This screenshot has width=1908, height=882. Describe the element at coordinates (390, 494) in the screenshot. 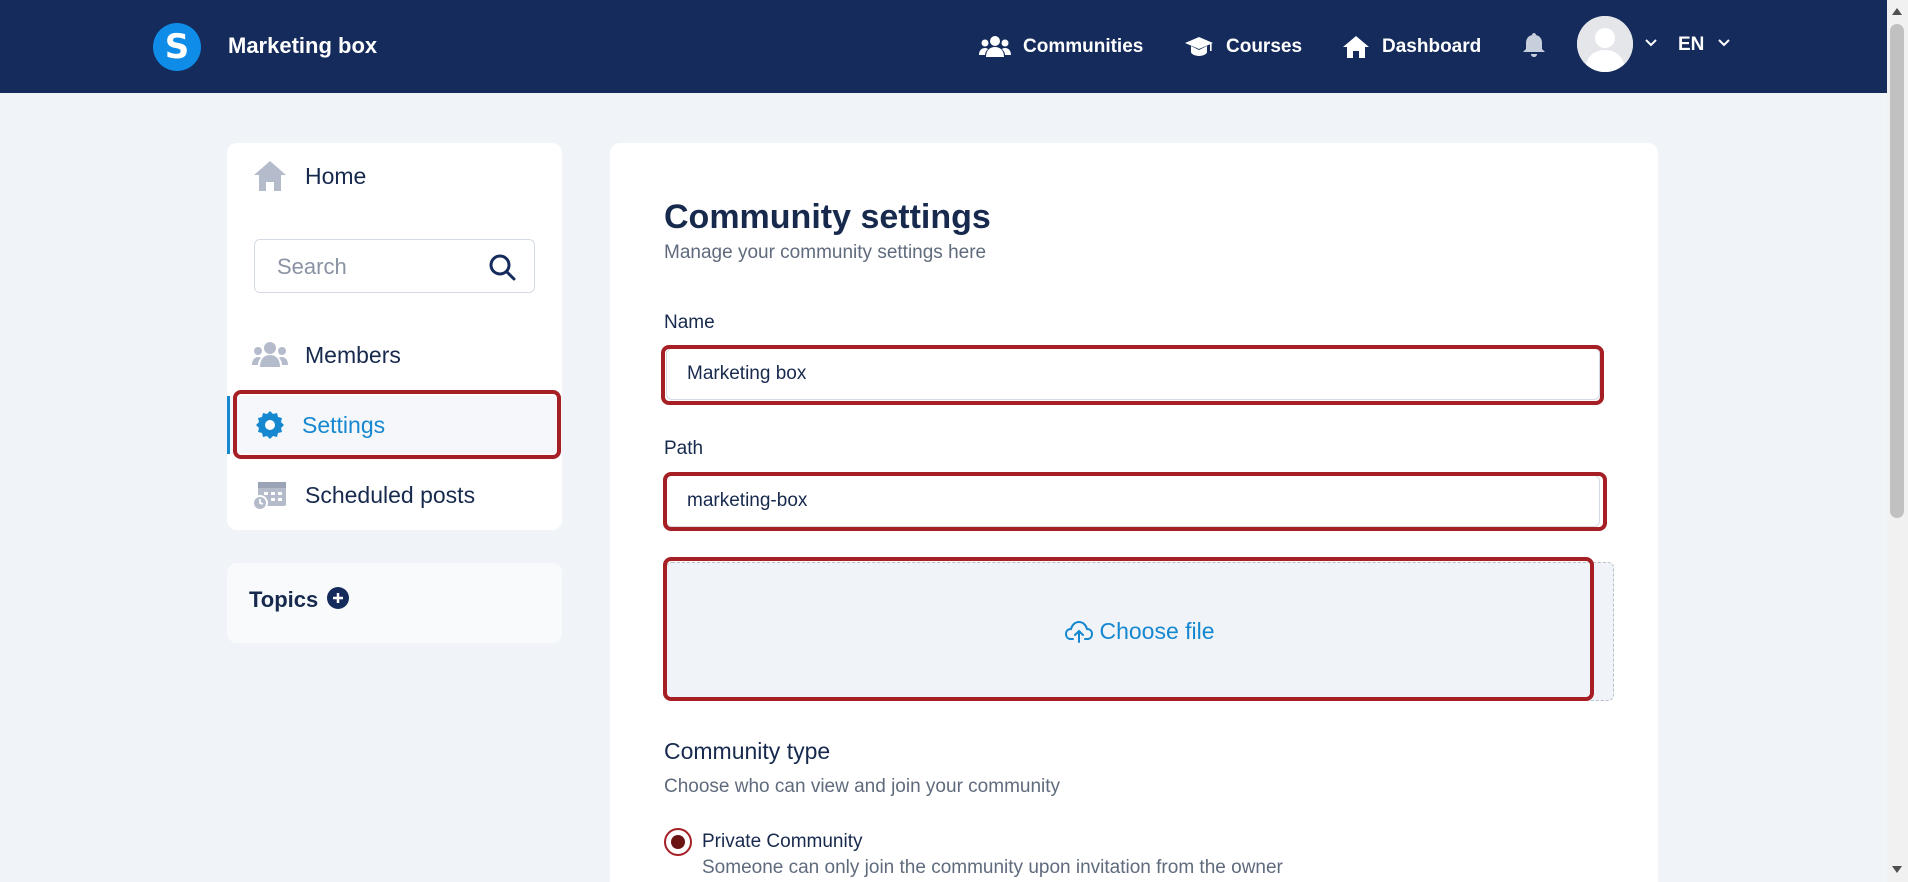

I see `sidebar-item-label: Scheduled posts` at that location.